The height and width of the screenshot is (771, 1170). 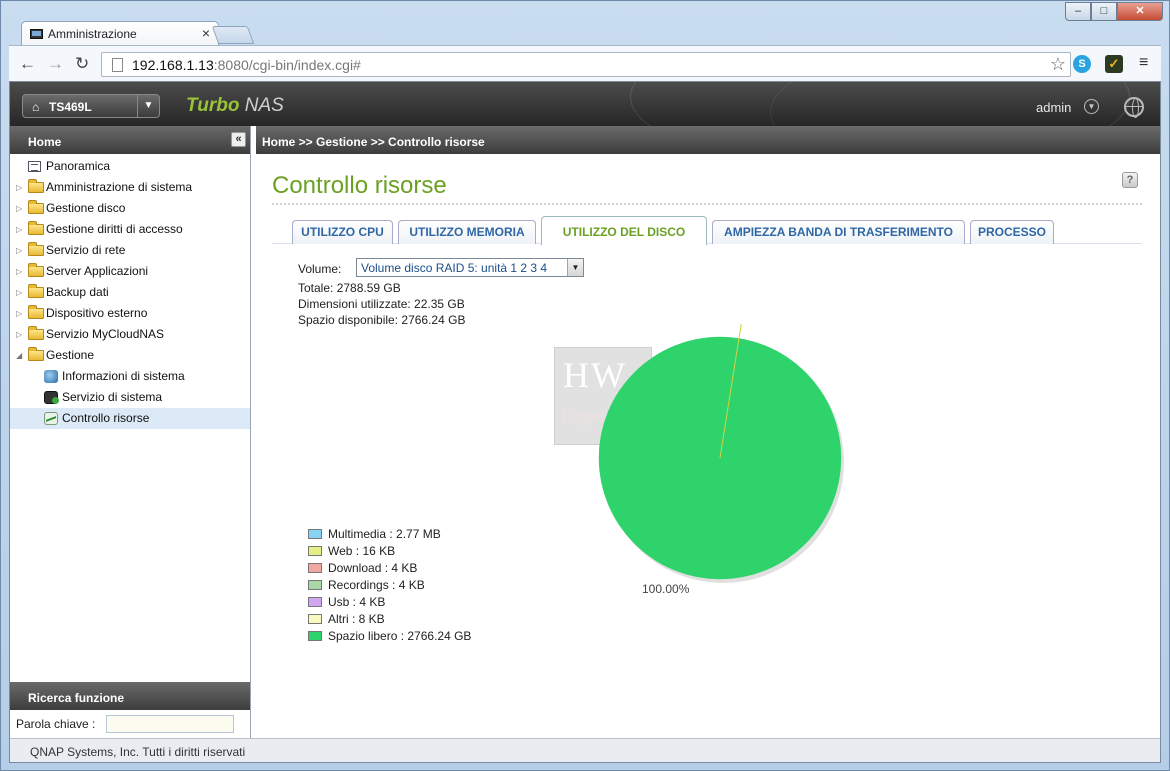 What do you see at coordinates (92, 34) in the screenshot?
I see `browser-tab-title: Amministrazione` at bounding box center [92, 34].